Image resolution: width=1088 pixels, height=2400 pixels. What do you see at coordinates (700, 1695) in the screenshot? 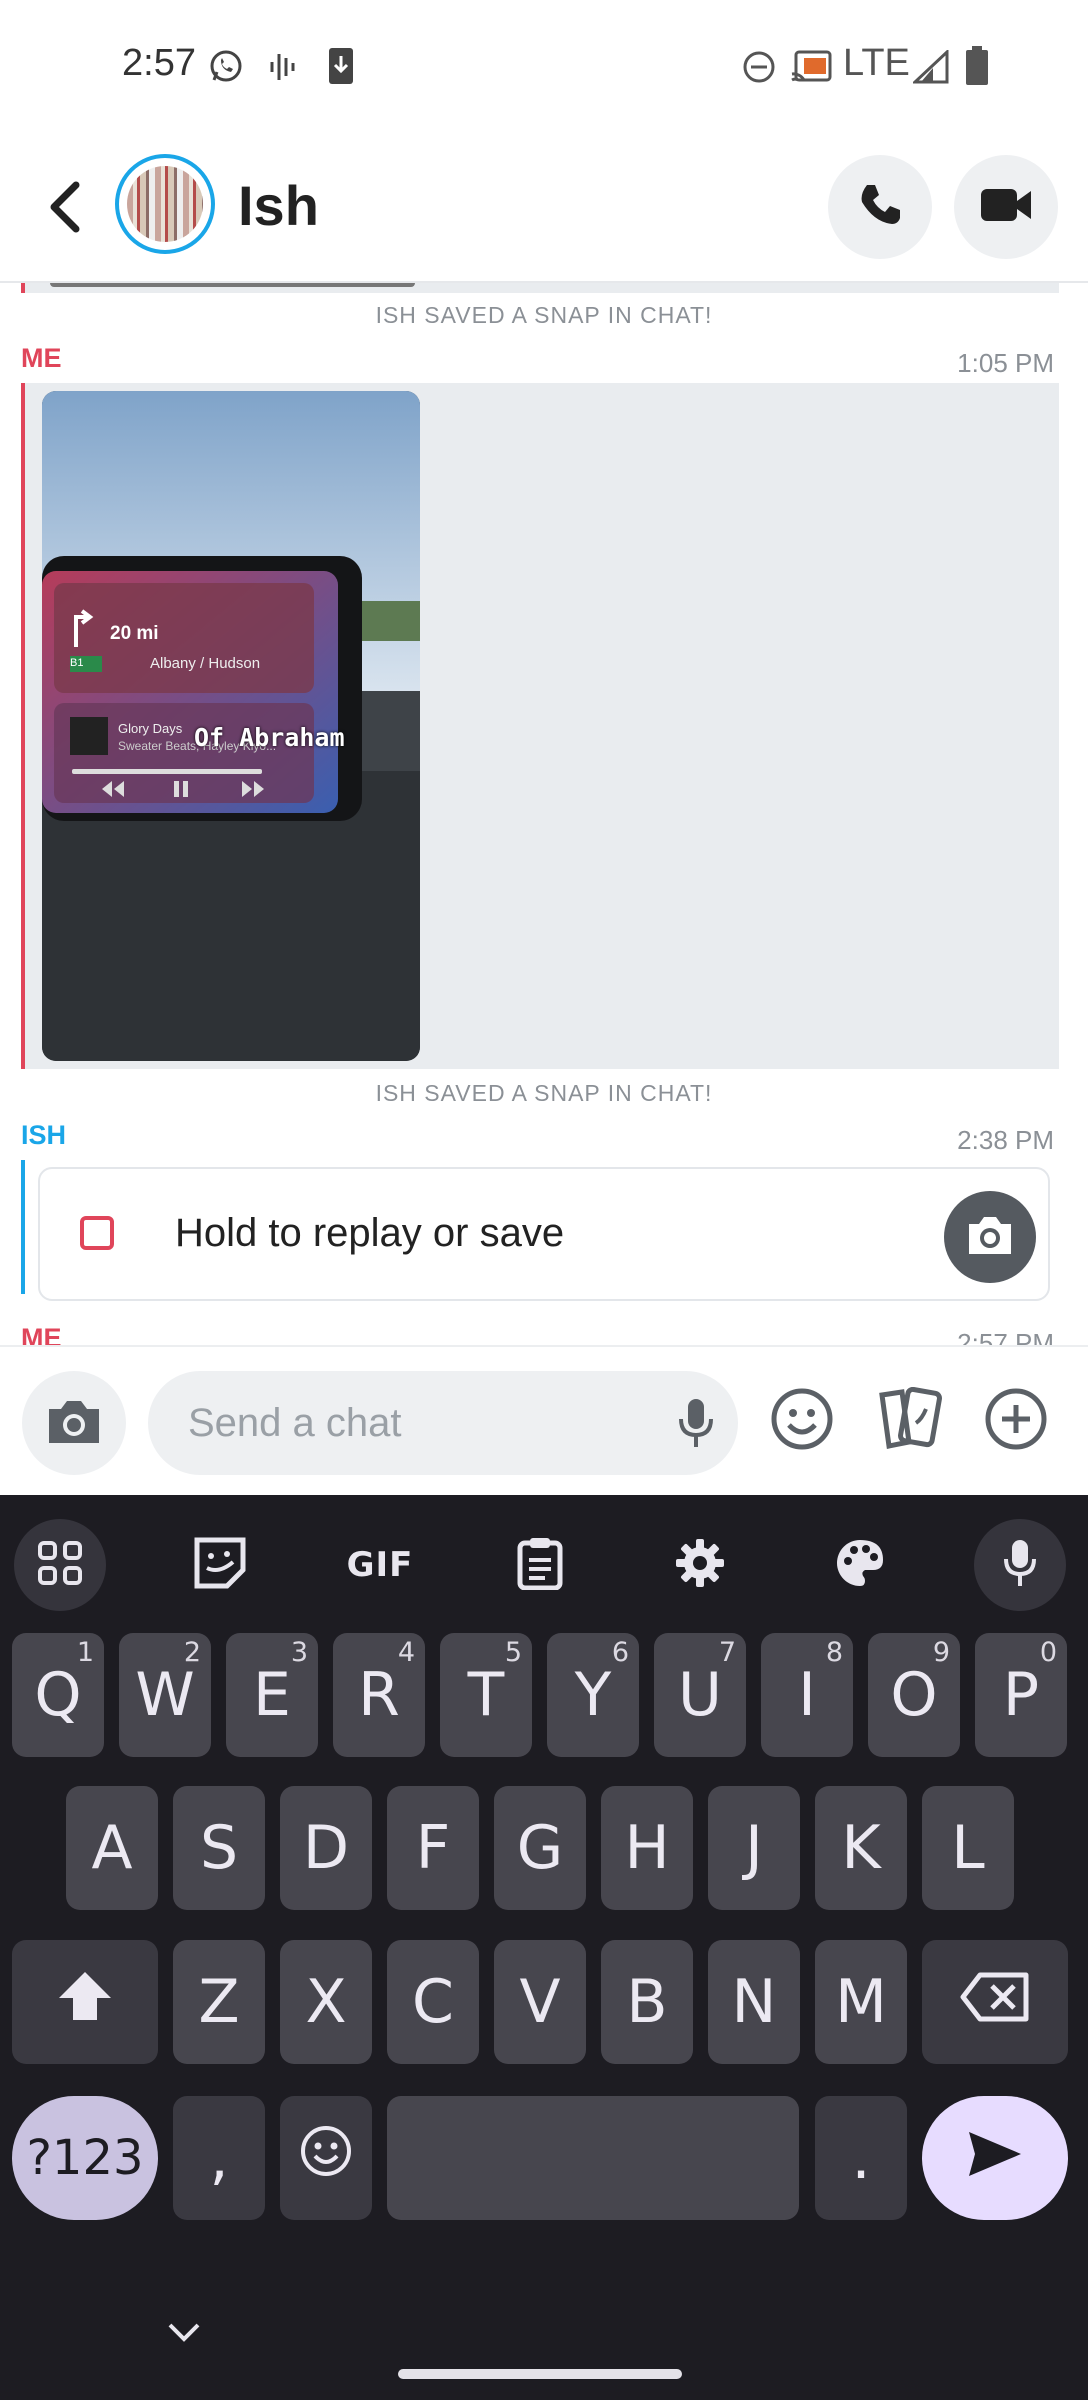
I see `key-u: U7` at bounding box center [700, 1695].